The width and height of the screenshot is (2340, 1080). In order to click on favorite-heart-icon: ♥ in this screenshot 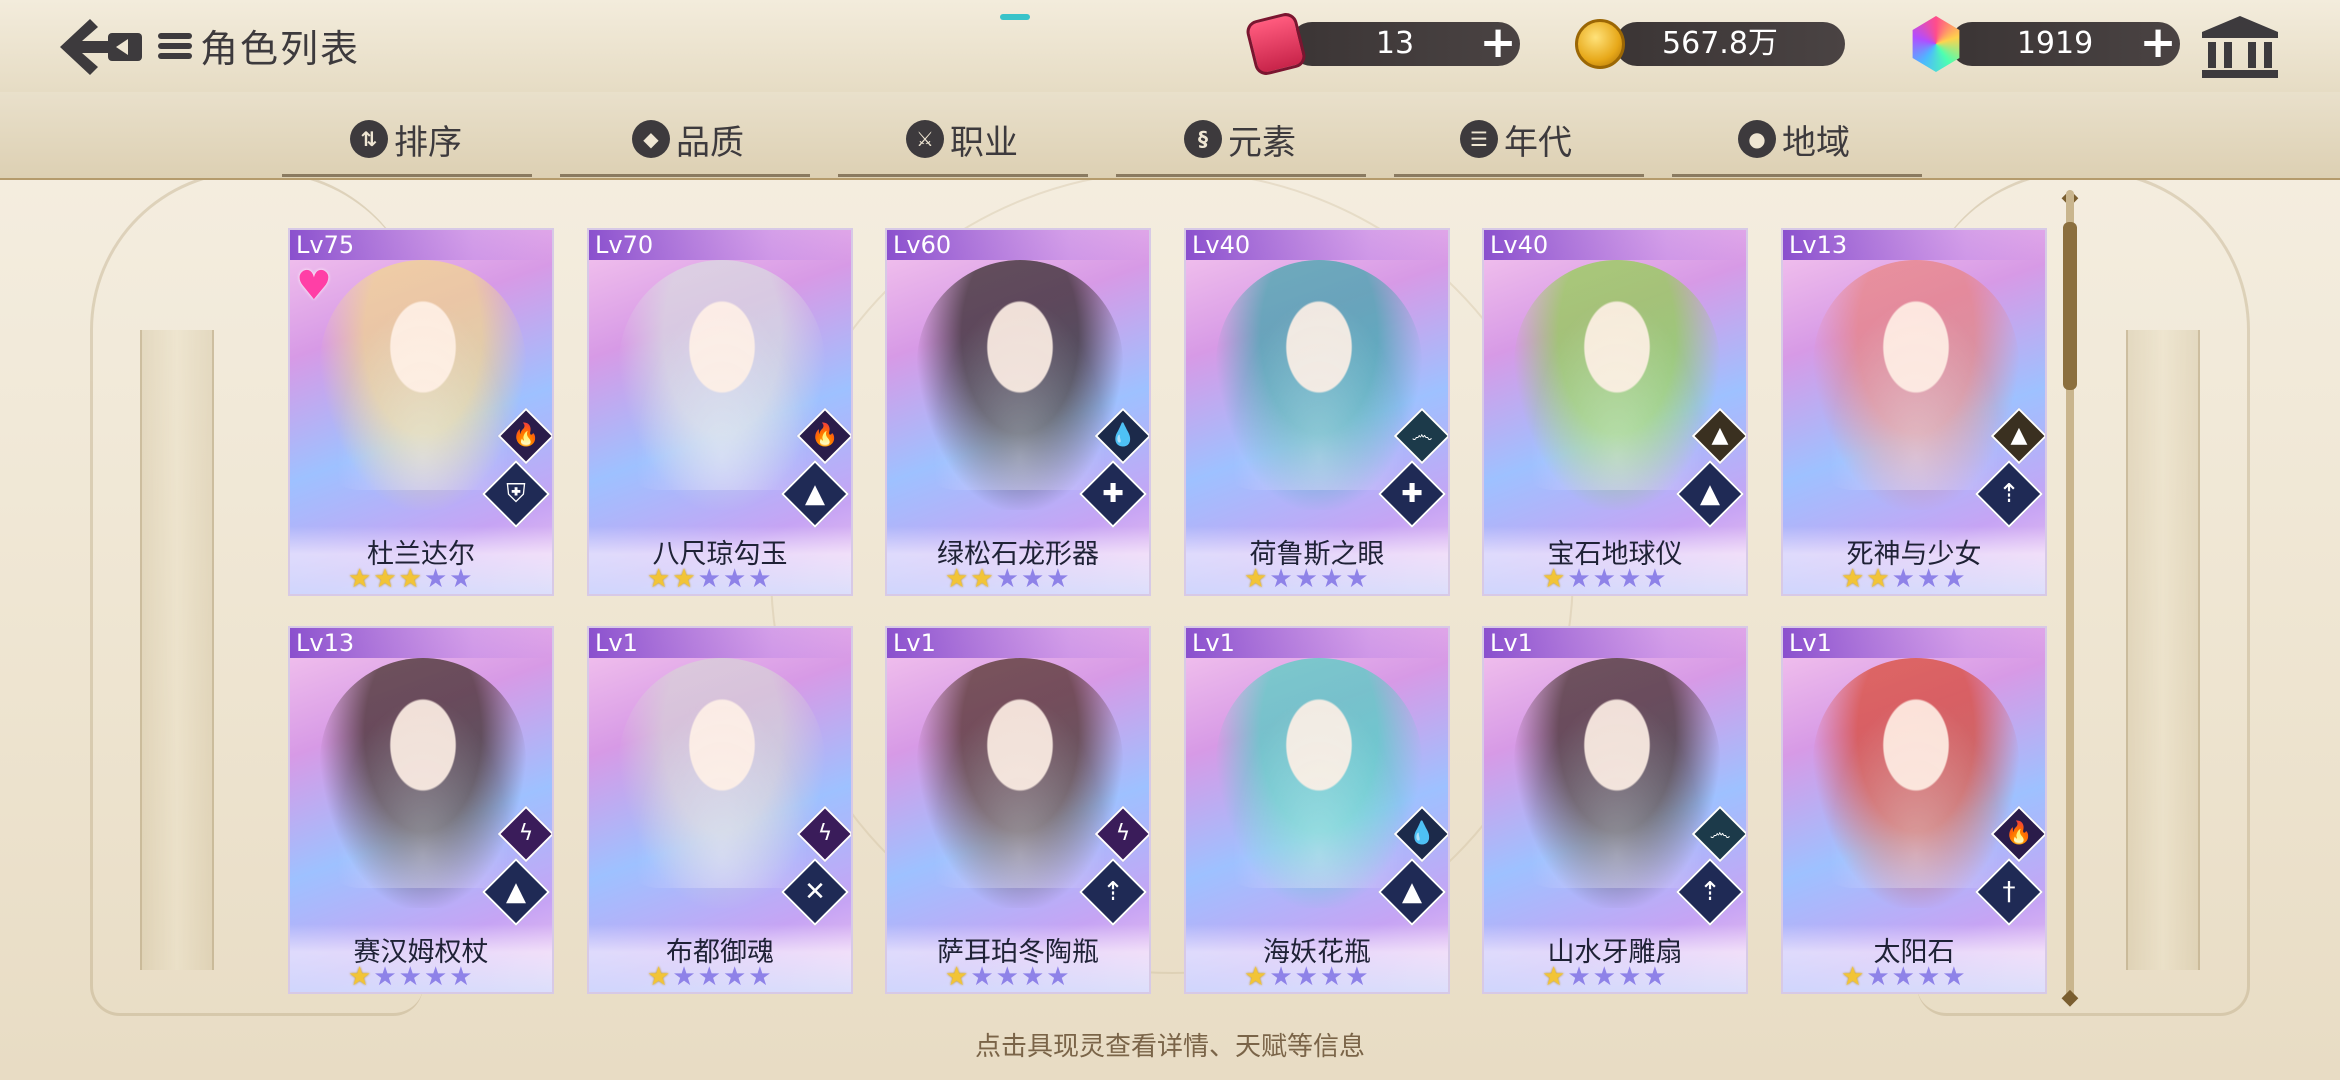, I will do `click(314, 286)`.